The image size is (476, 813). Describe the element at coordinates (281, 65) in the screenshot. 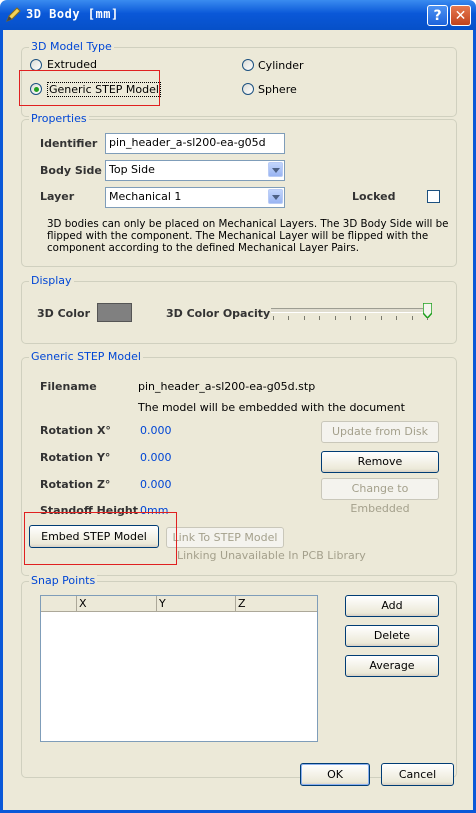

I see `radio-cylinder-label: Cylinder` at that location.